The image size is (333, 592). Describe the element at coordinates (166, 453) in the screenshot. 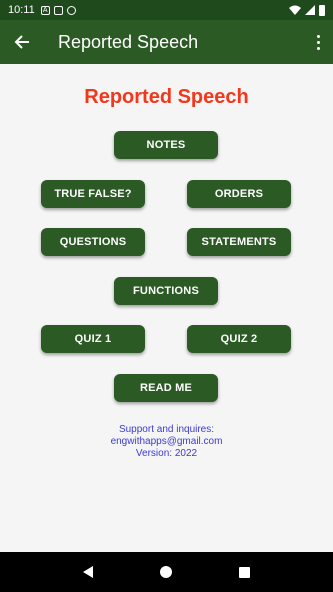

I see `version-label: Version: 2022` at that location.